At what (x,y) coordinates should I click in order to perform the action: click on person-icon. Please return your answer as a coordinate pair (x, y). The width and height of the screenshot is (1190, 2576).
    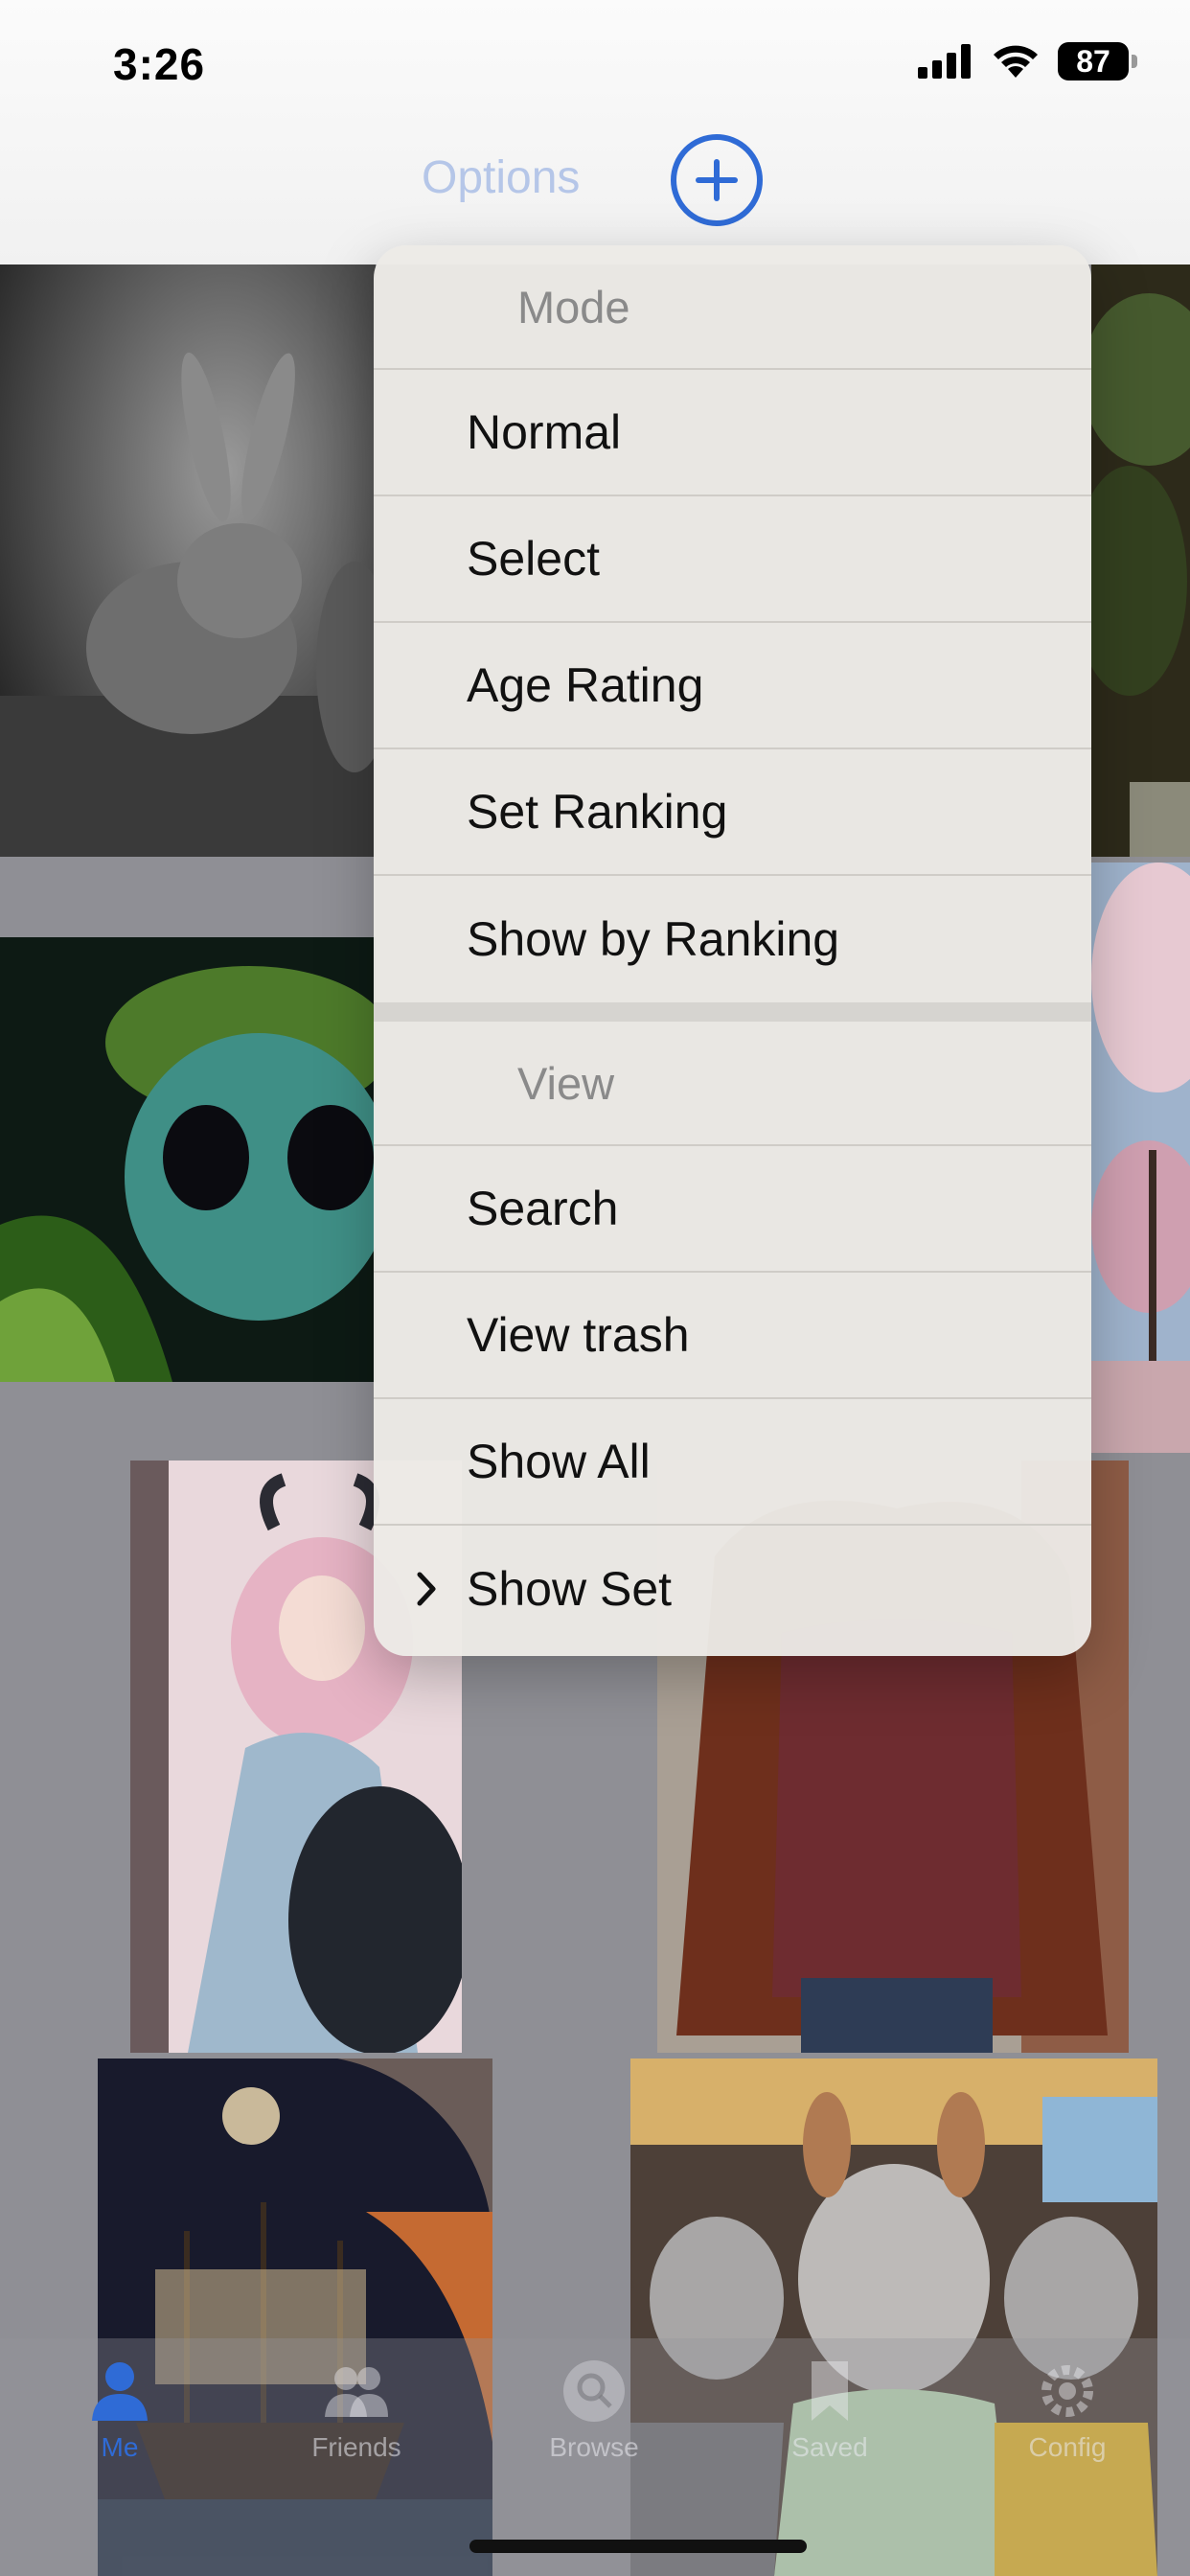
    Looking at the image, I should click on (120, 2391).